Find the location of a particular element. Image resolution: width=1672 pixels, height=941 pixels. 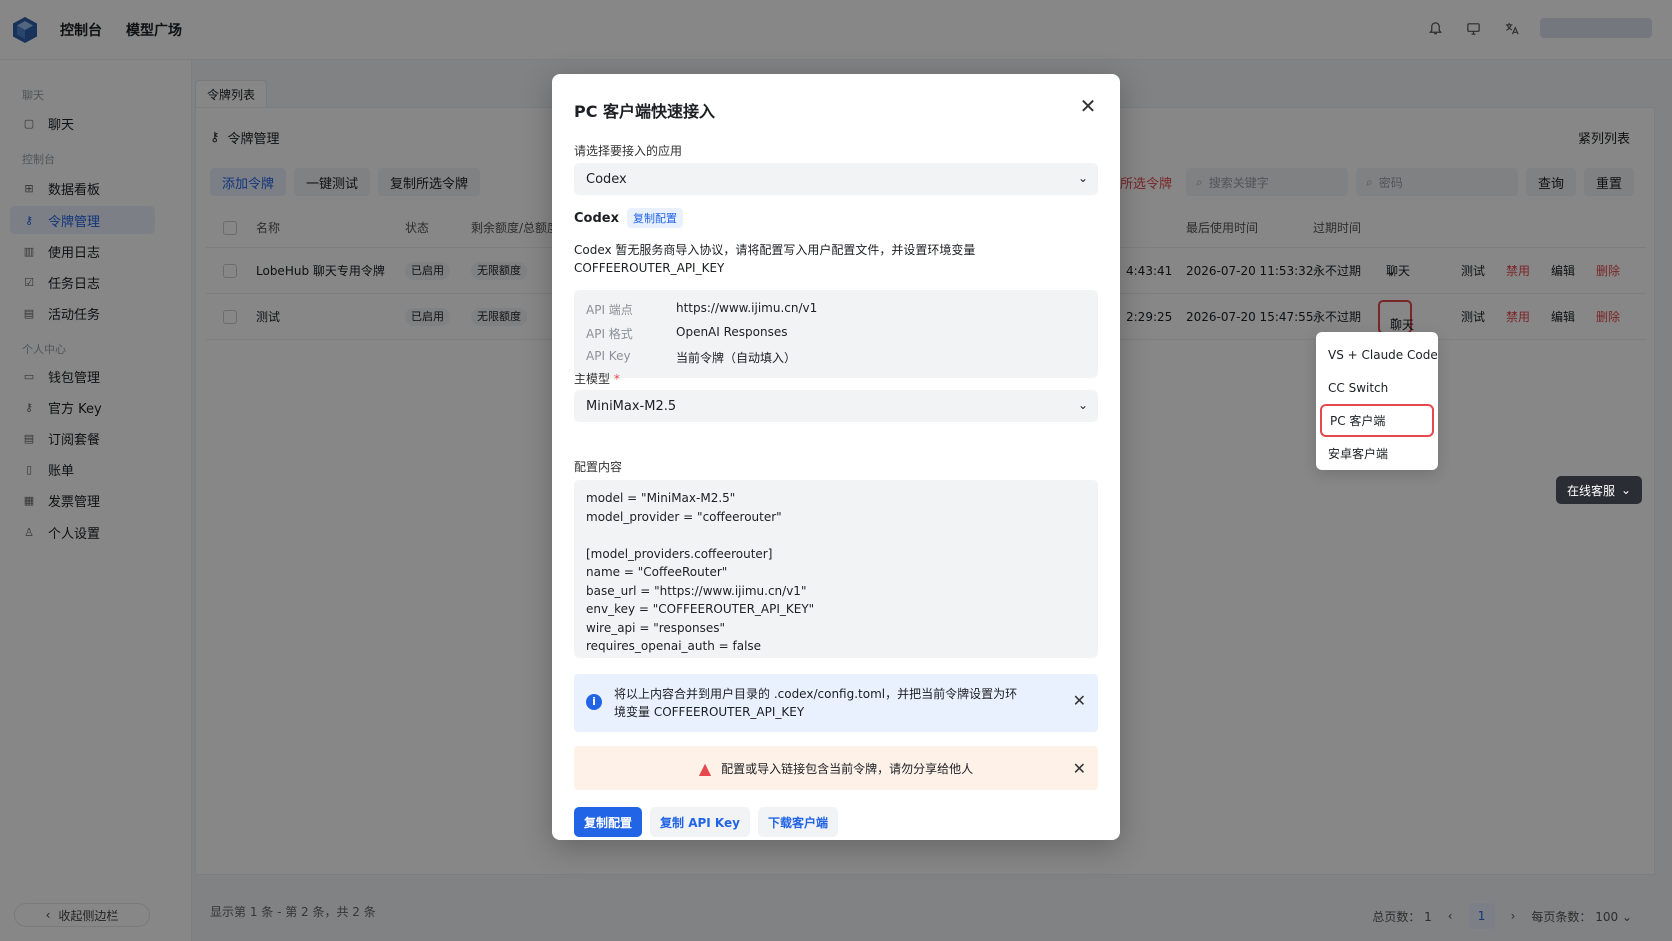

app-select: Codex ⌄ is located at coordinates (836, 179).